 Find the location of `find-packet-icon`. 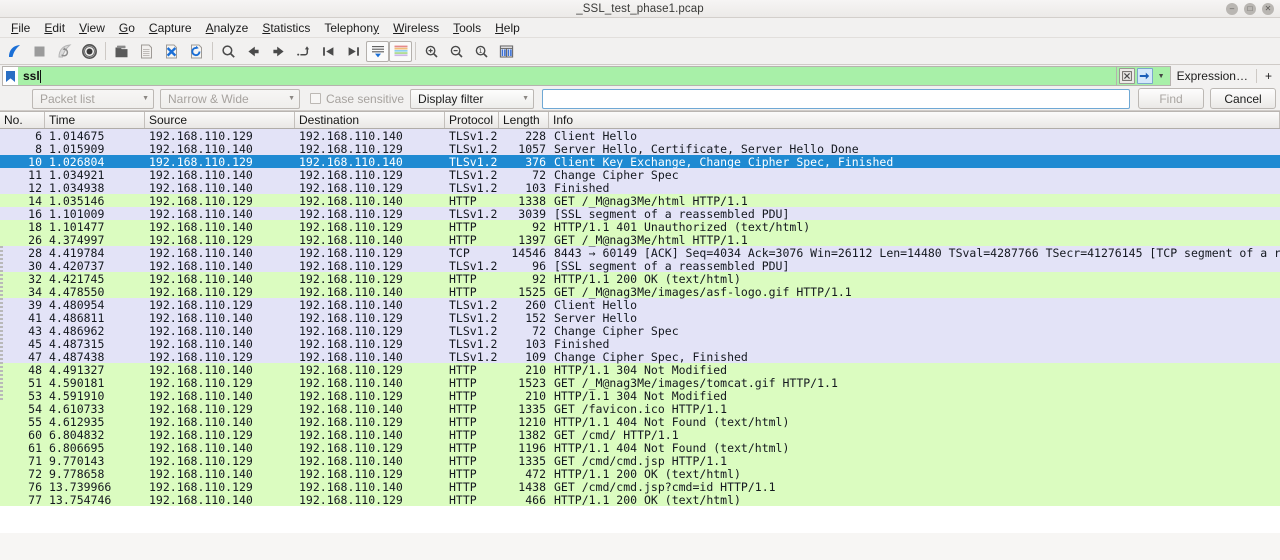

find-packet-icon is located at coordinates (228, 51).